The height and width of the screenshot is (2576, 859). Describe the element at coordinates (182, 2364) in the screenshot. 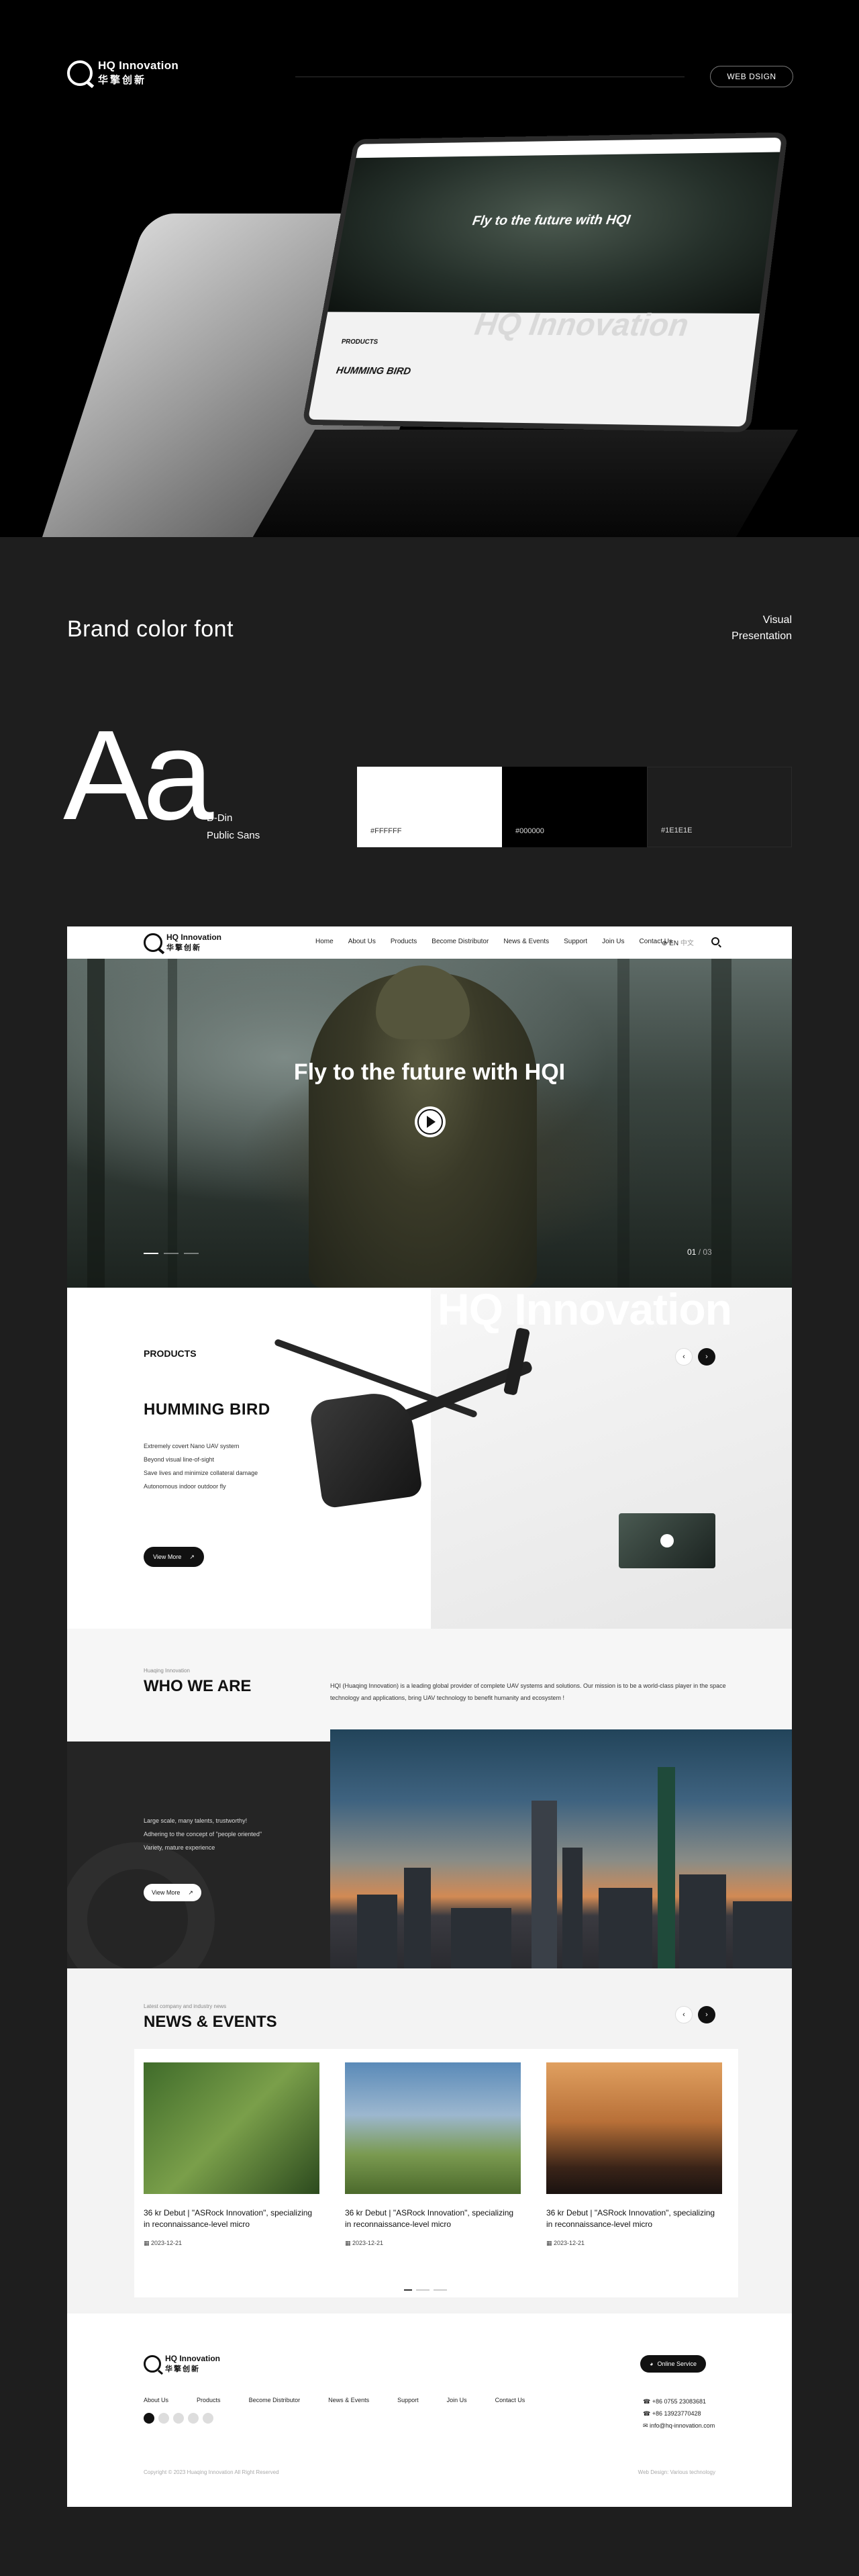

I see `footer-logo: HQ Innovation 华擎创新` at that location.